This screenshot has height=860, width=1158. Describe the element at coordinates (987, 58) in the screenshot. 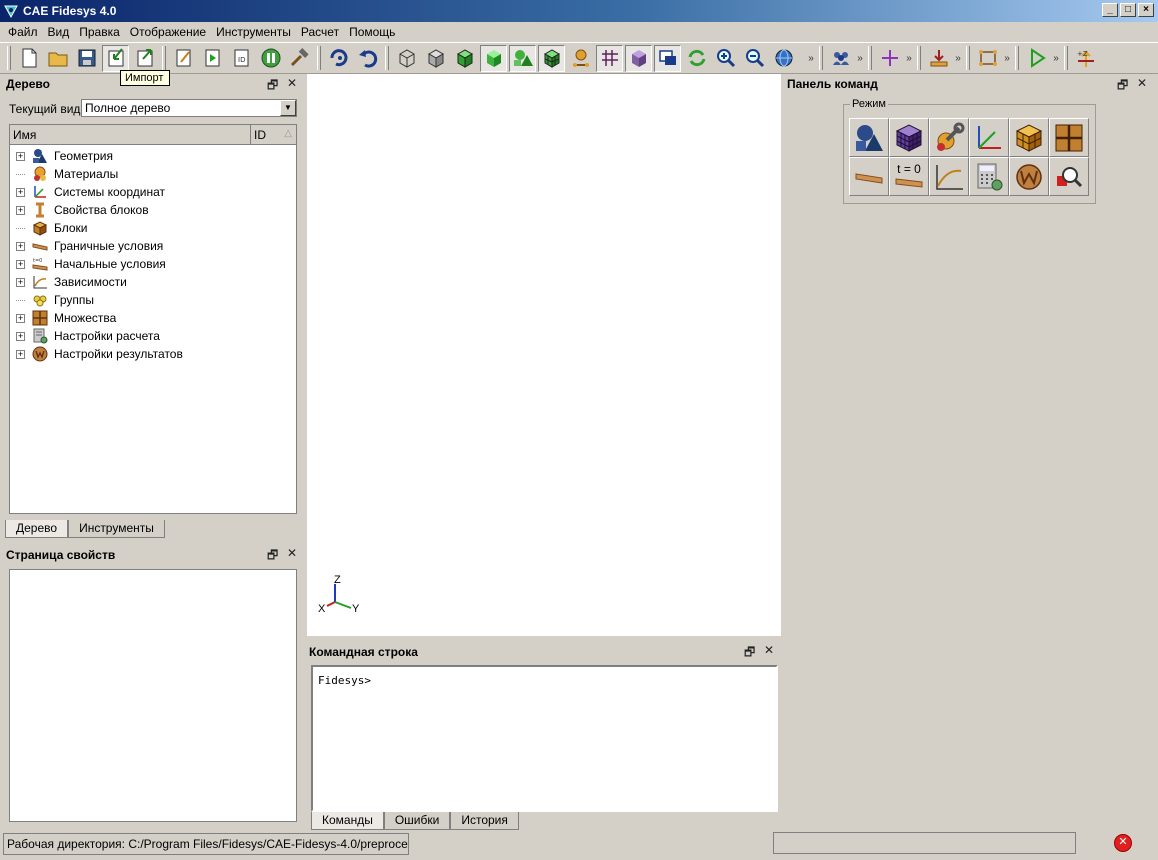

I see `measure-button` at that location.